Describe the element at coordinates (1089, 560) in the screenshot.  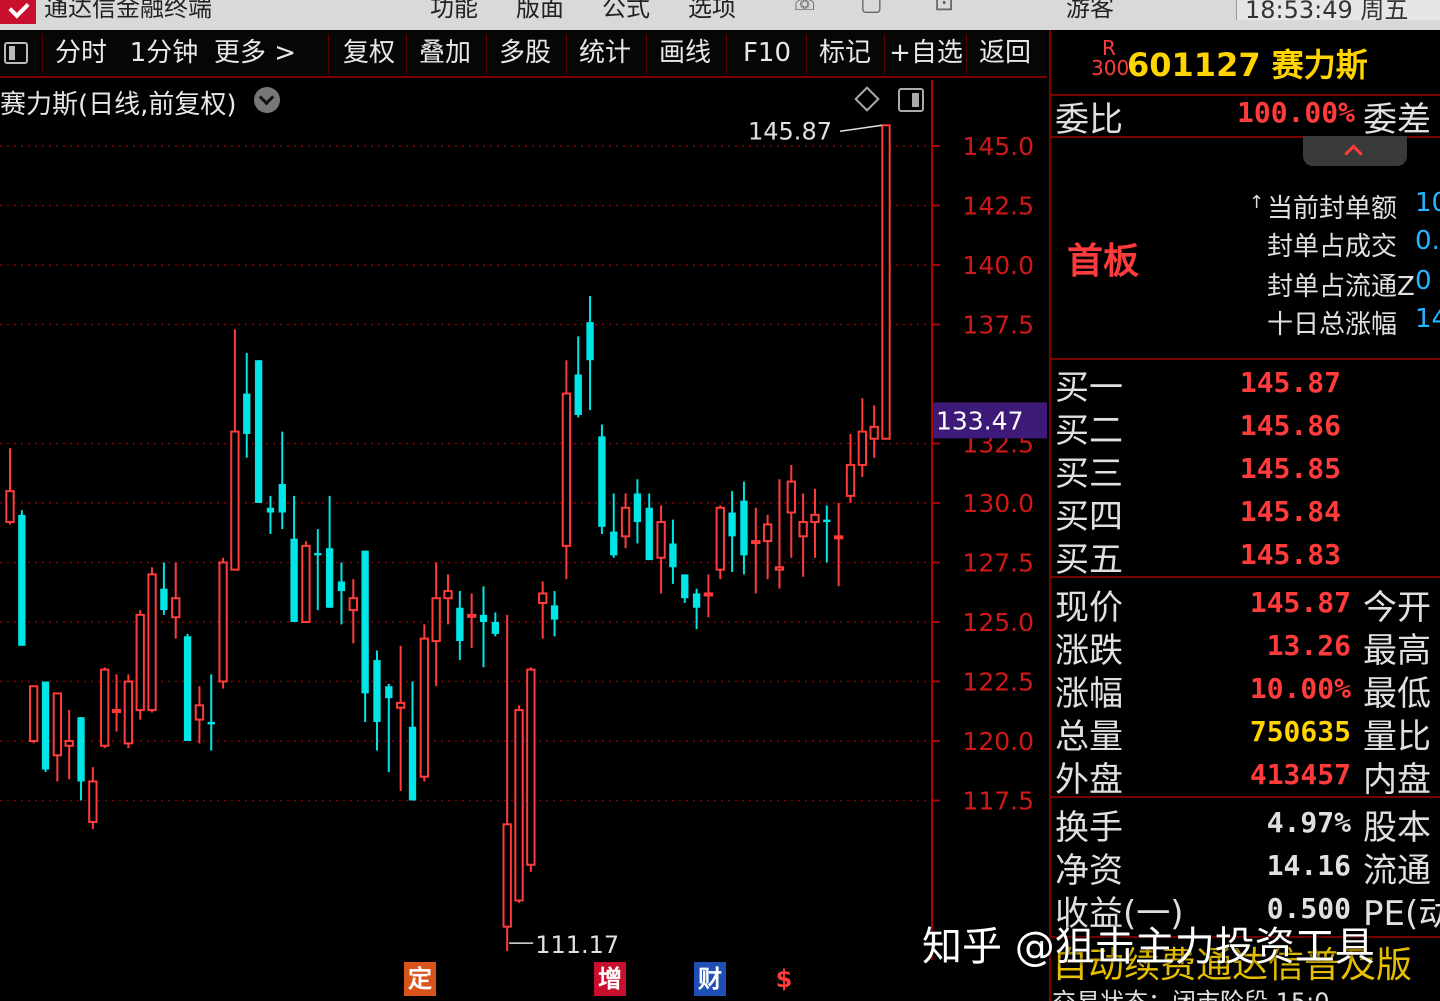
I see `bid-label: 买五` at that location.